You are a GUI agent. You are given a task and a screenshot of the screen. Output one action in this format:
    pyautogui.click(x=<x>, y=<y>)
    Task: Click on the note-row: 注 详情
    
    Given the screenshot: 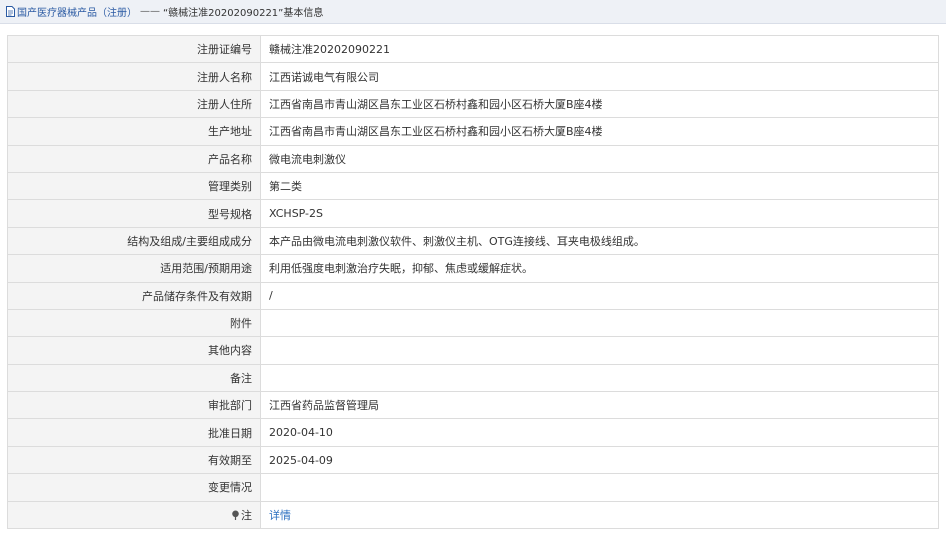 What is the action you would take?
    pyautogui.click(x=473, y=515)
    